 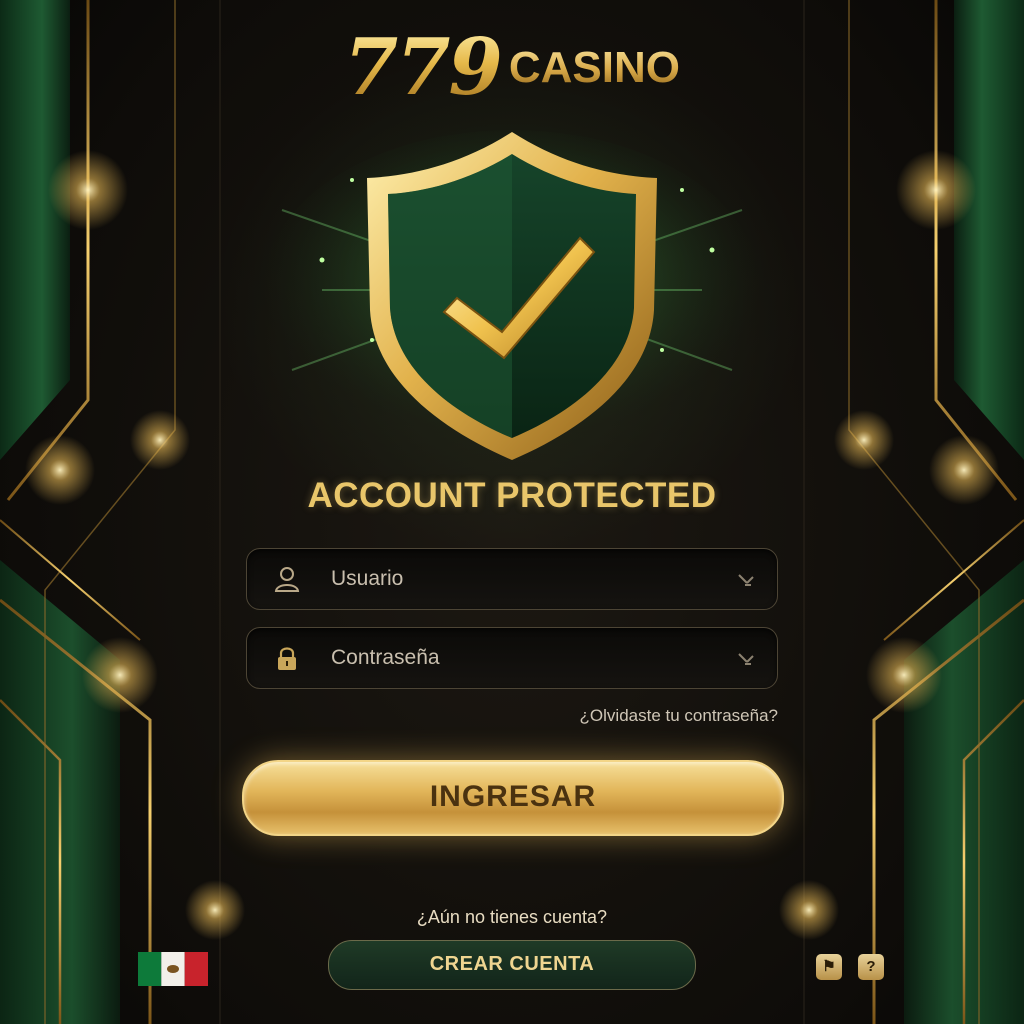 I want to click on login-button: INGRESAR, so click(x=513, y=798).